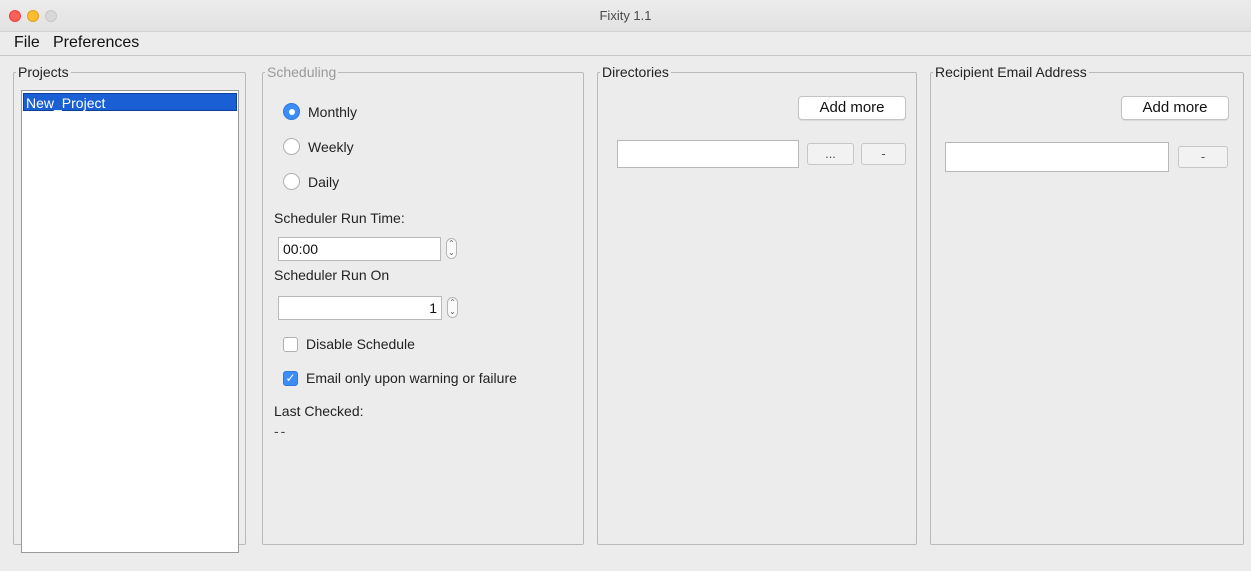  I want to click on radio-weekly: Weekly, so click(318, 146).